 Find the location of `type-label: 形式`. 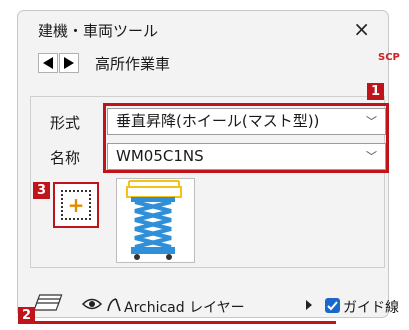

type-label: 形式 is located at coordinates (65, 123).